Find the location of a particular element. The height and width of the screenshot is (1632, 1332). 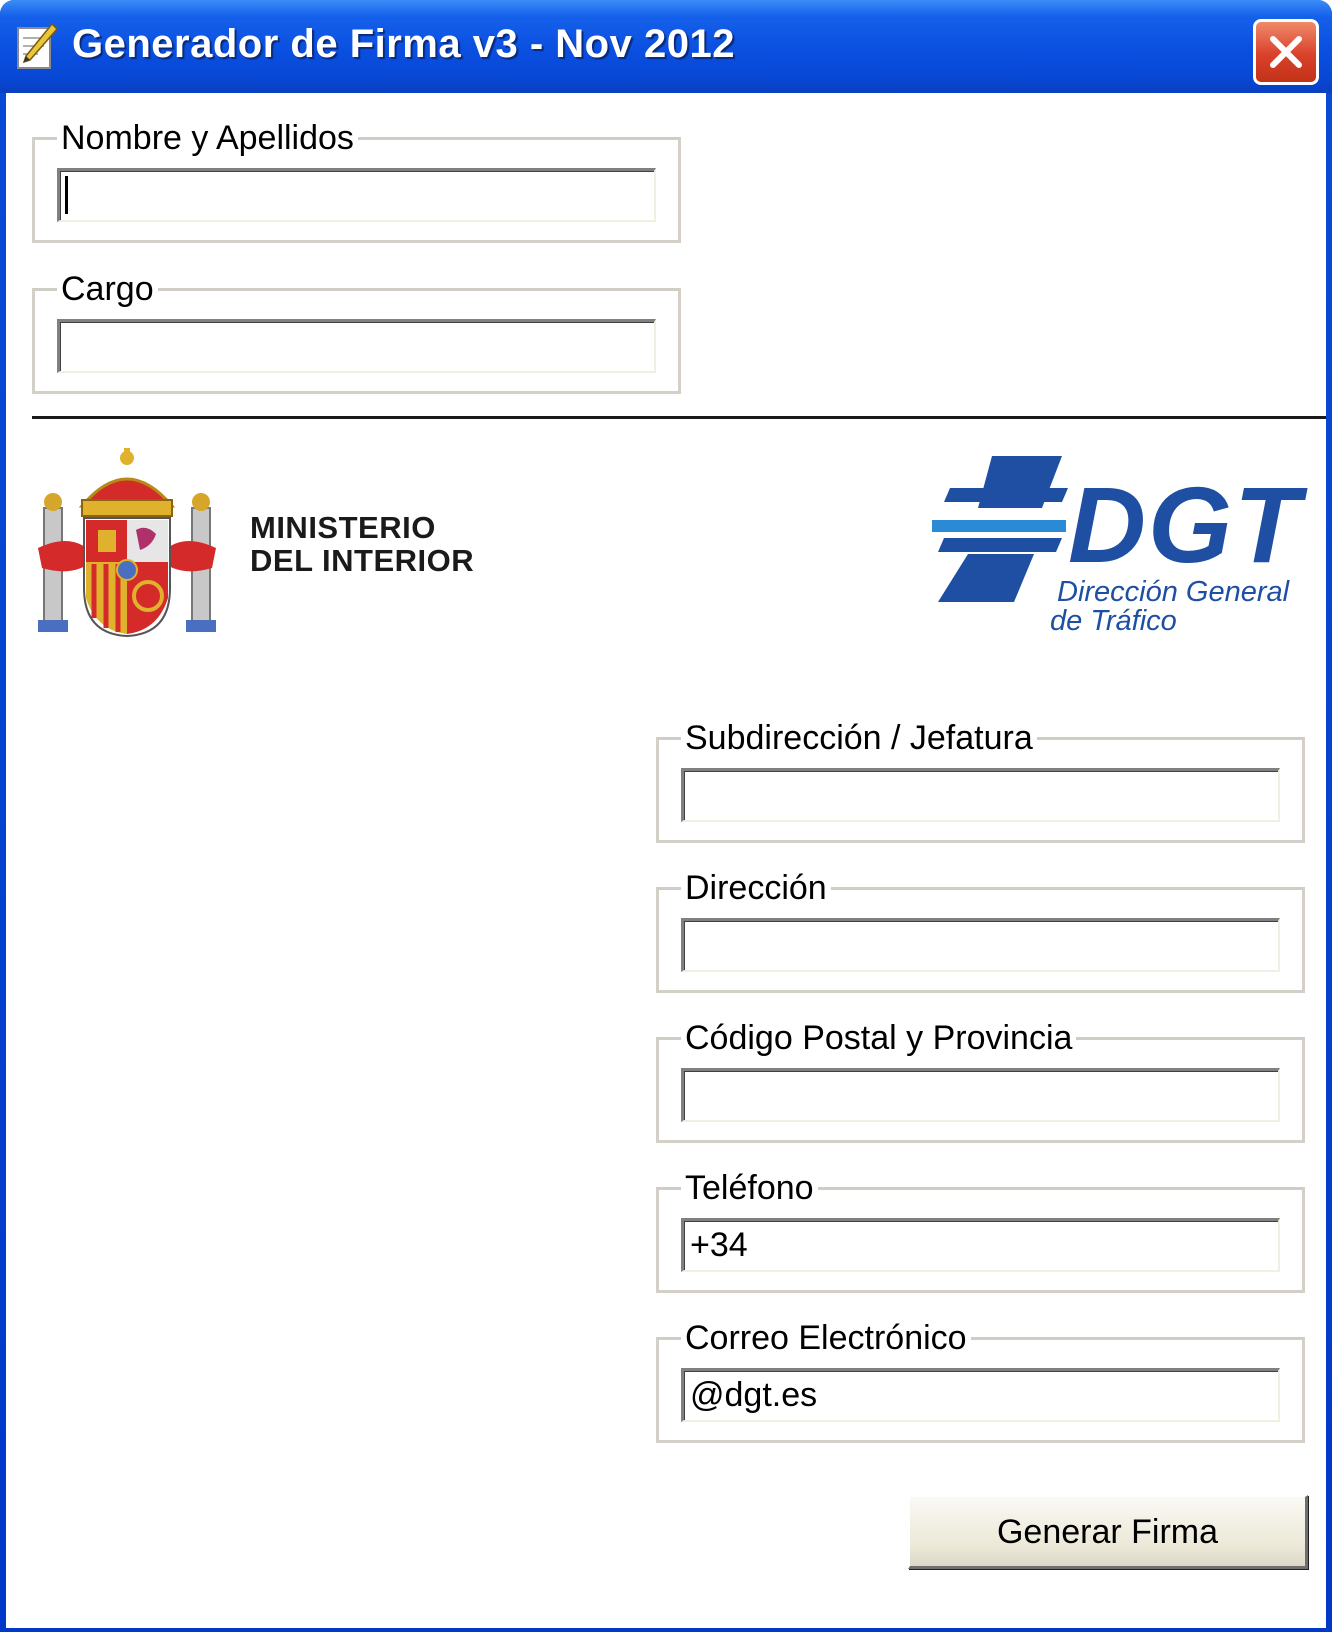

nombre-label: Nombre y Apellidos is located at coordinates (207, 138).